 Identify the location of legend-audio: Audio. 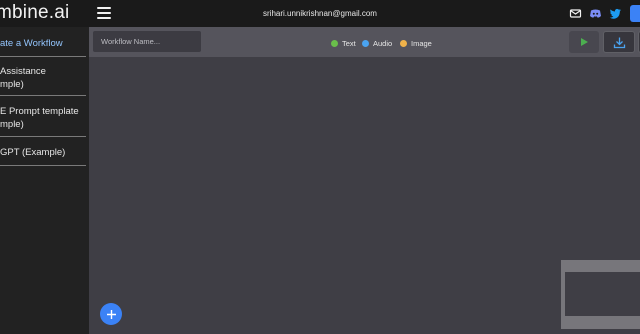
(377, 43).